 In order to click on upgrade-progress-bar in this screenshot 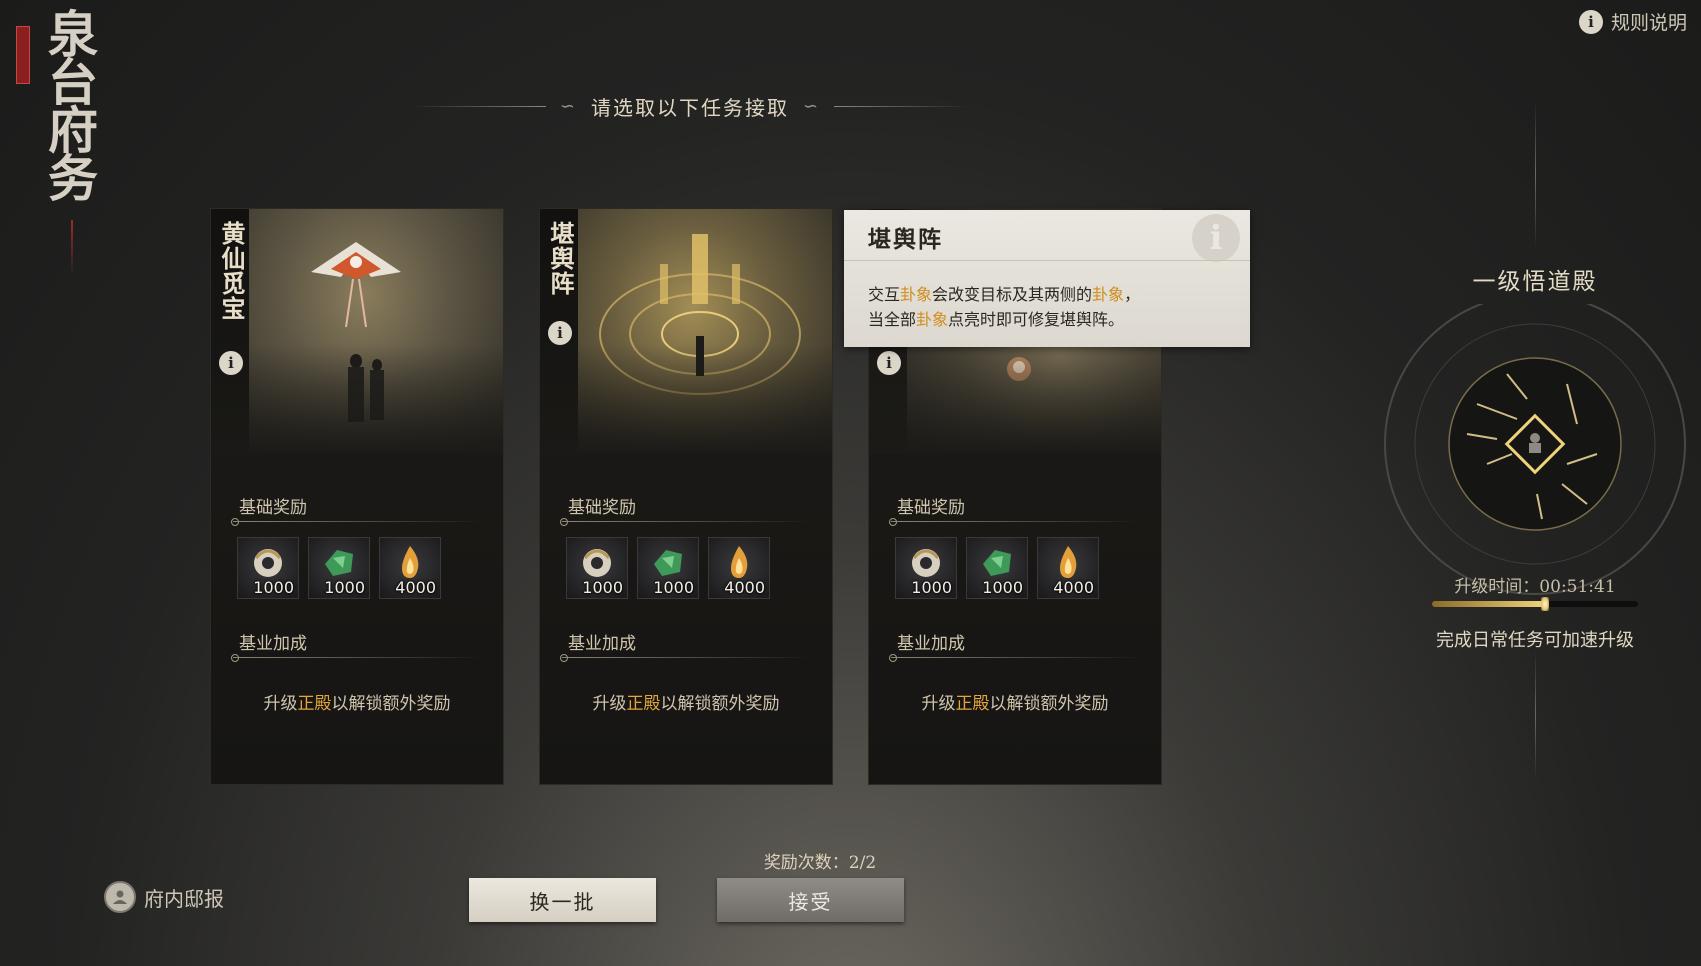, I will do `click(1535, 604)`.